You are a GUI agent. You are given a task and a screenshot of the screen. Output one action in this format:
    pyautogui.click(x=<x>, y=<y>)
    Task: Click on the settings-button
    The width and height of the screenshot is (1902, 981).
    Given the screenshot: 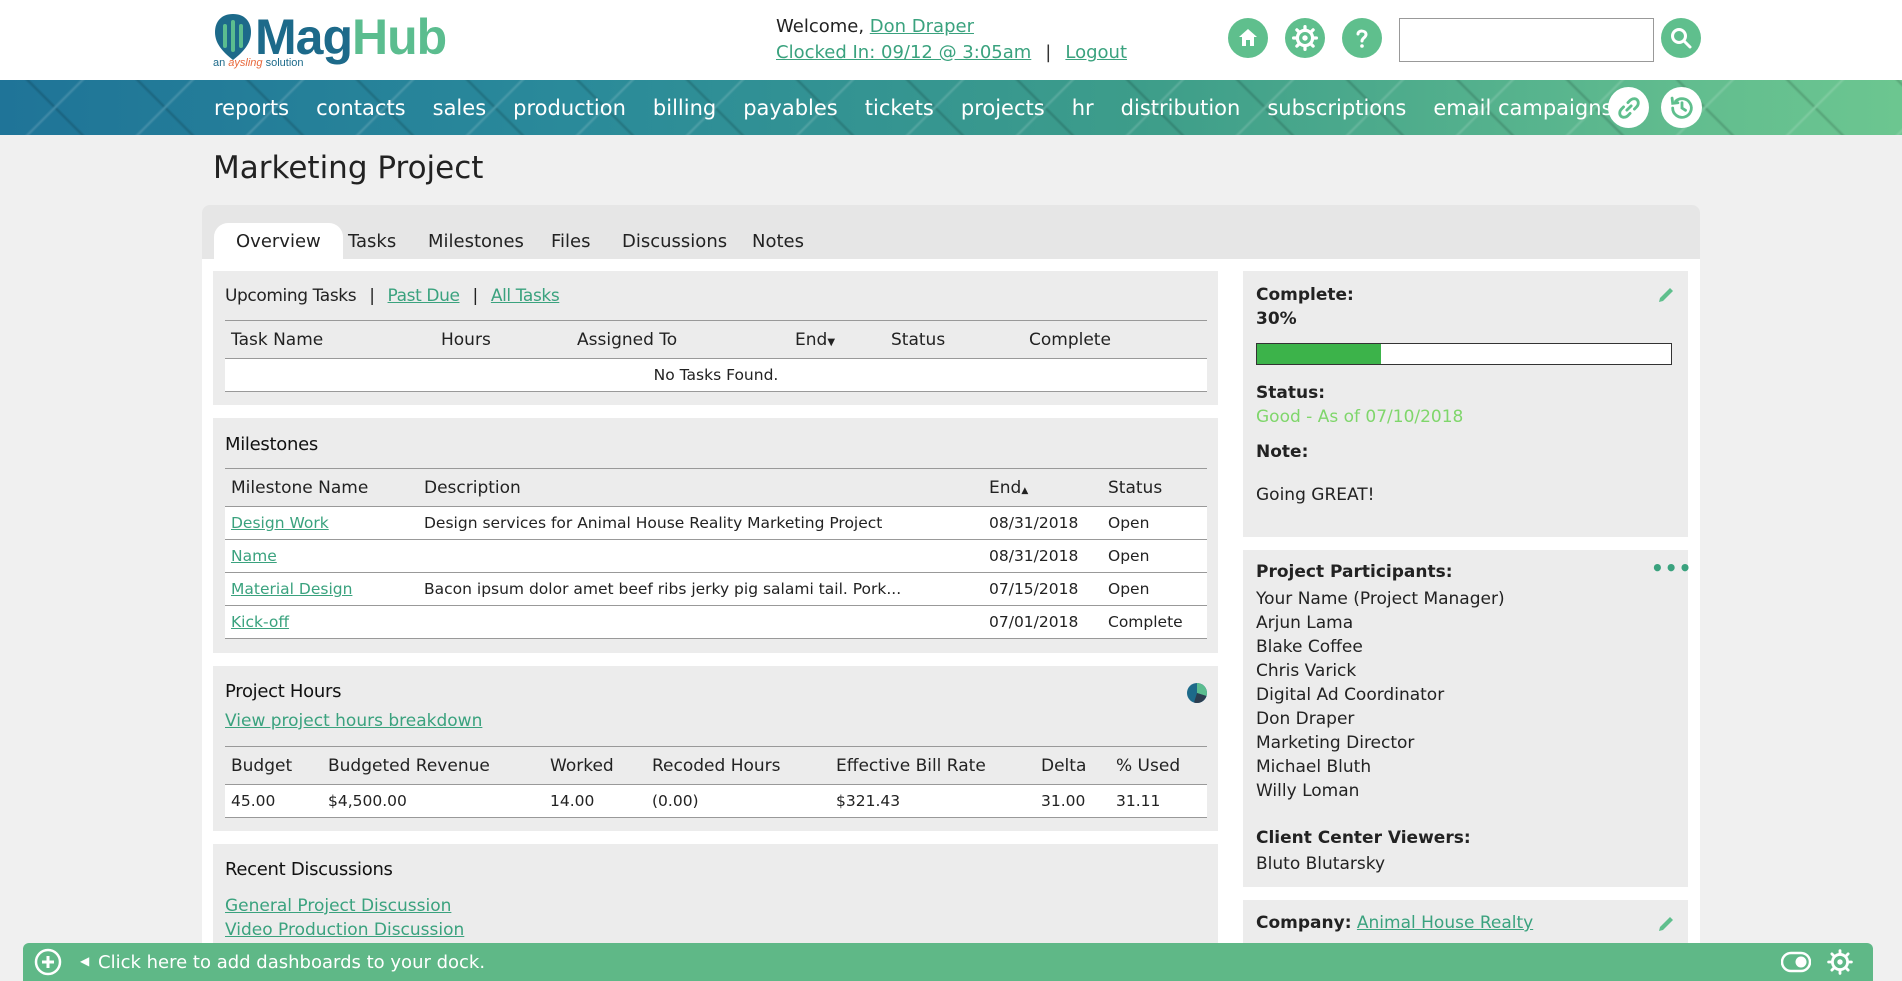 What is the action you would take?
    pyautogui.click(x=1305, y=38)
    